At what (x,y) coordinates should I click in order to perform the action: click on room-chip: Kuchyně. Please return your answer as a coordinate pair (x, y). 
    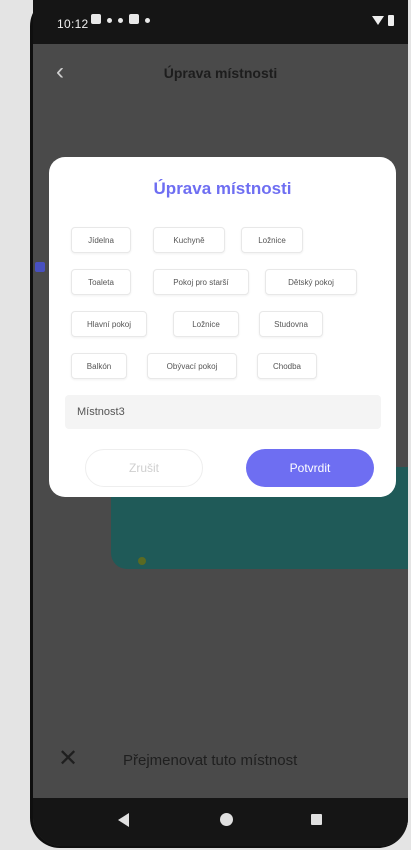
    Looking at the image, I should click on (189, 240).